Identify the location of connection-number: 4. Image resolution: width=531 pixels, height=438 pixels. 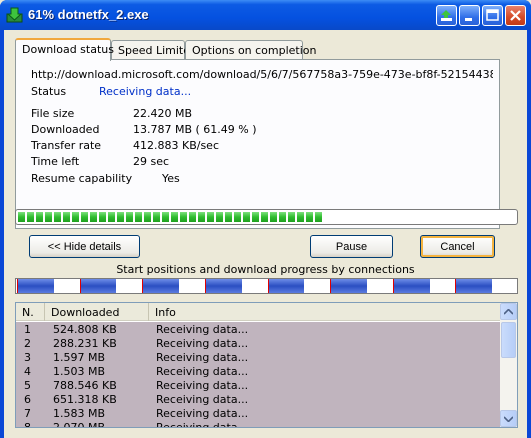
(27, 371).